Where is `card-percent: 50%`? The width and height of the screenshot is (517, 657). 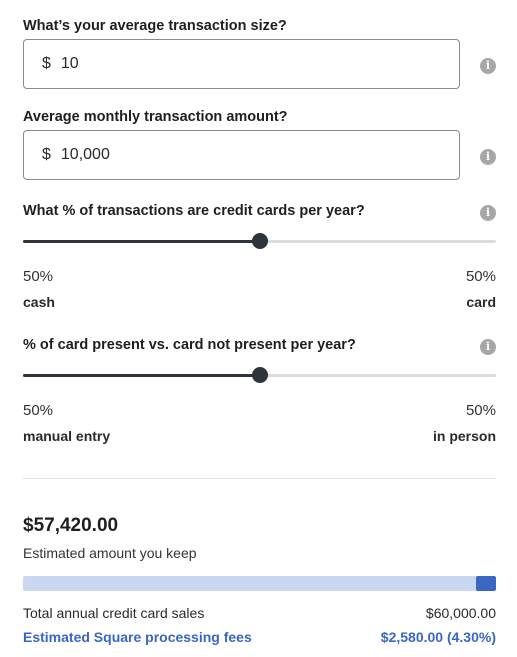
card-percent: 50% is located at coordinates (480, 276).